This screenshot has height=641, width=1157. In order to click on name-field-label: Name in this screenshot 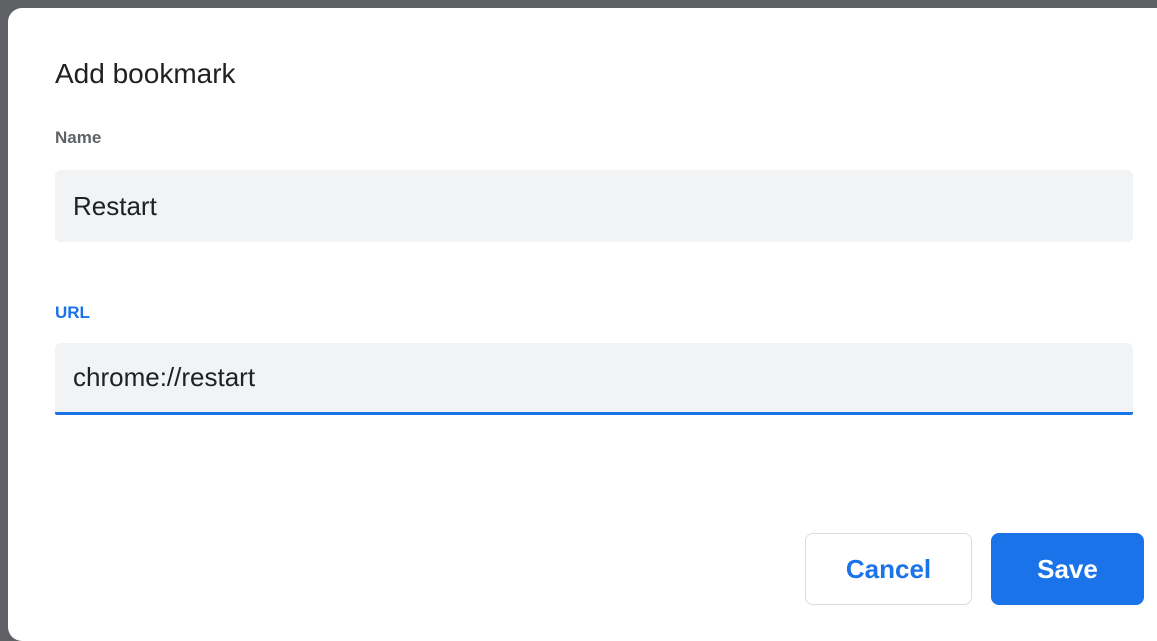, I will do `click(78, 137)`.